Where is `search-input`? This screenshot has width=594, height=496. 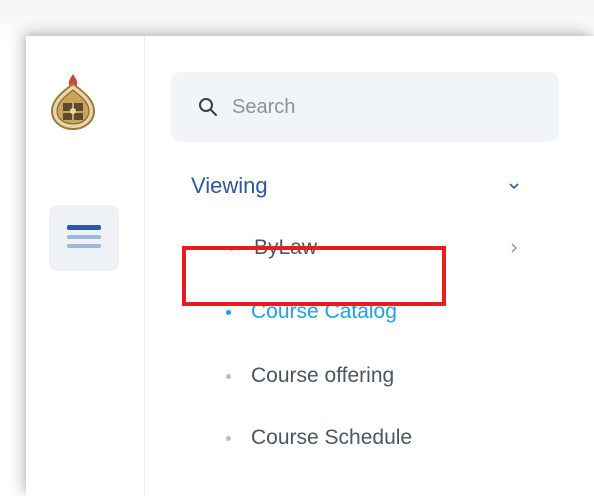 search-input is located at coordinates (382, 107).